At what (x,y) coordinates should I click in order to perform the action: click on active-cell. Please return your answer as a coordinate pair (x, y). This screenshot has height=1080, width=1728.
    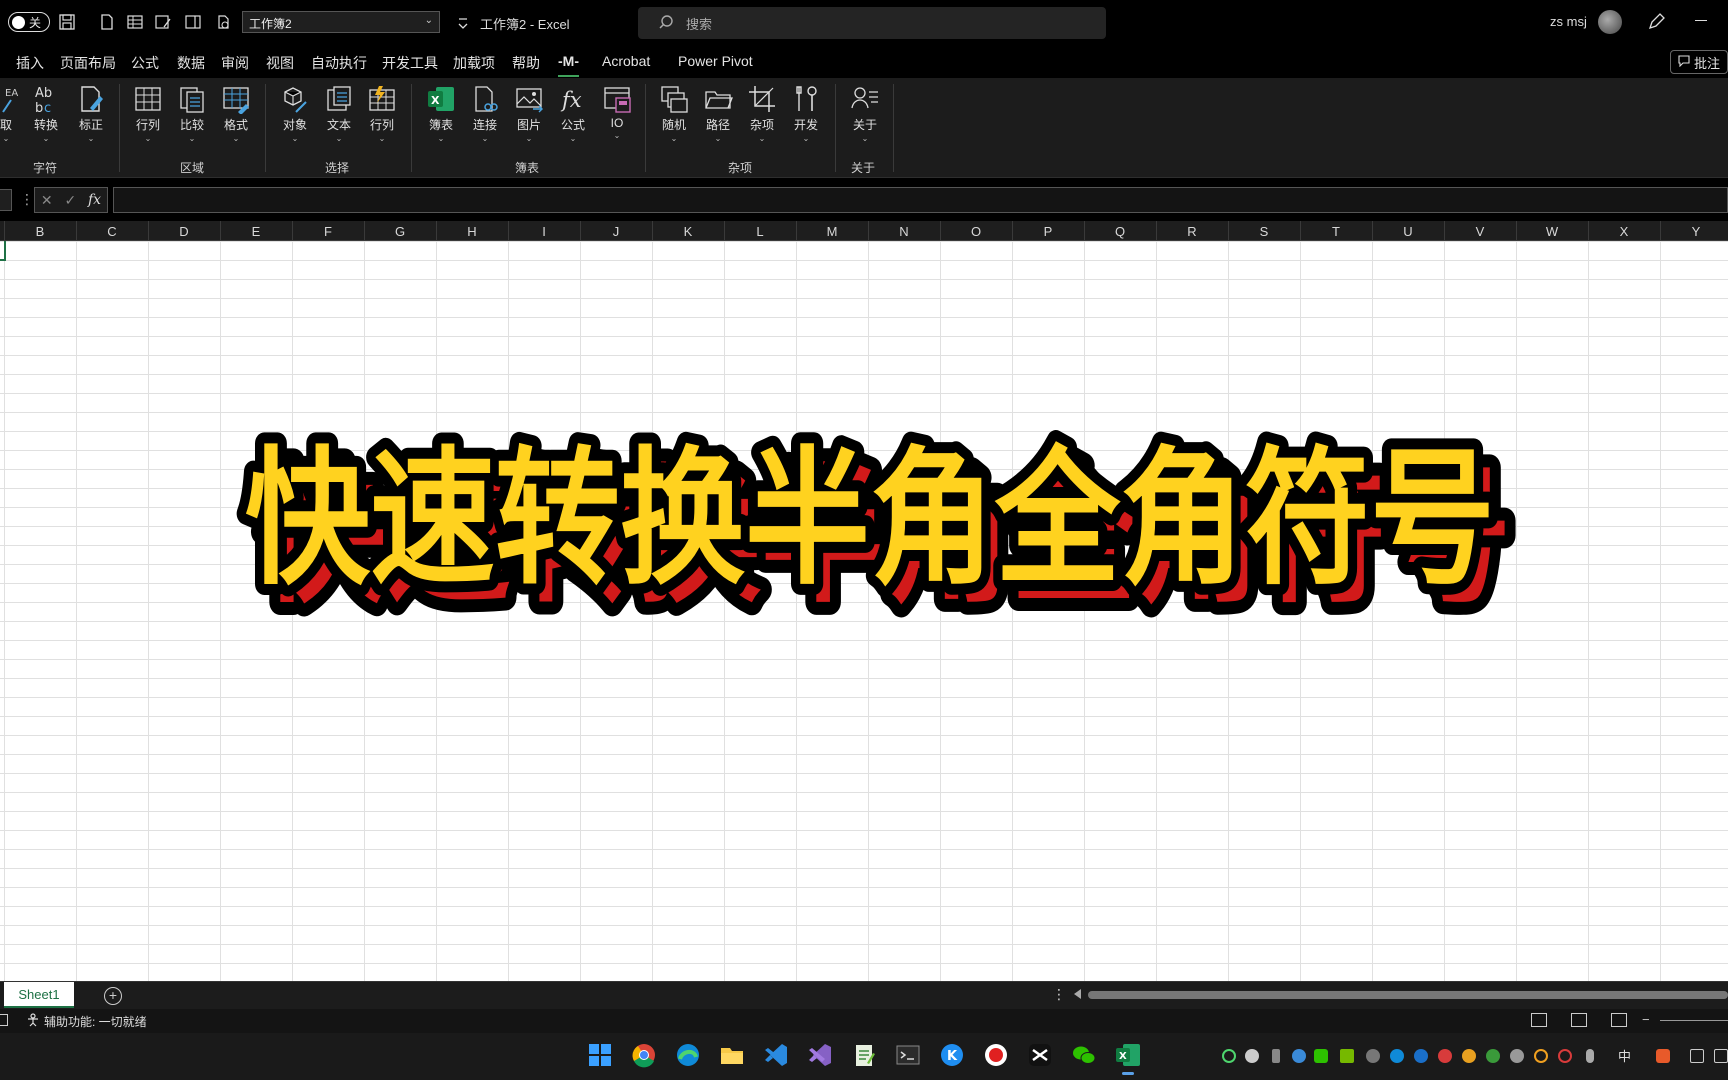
    Looking at the image, I should click on (3, 251).